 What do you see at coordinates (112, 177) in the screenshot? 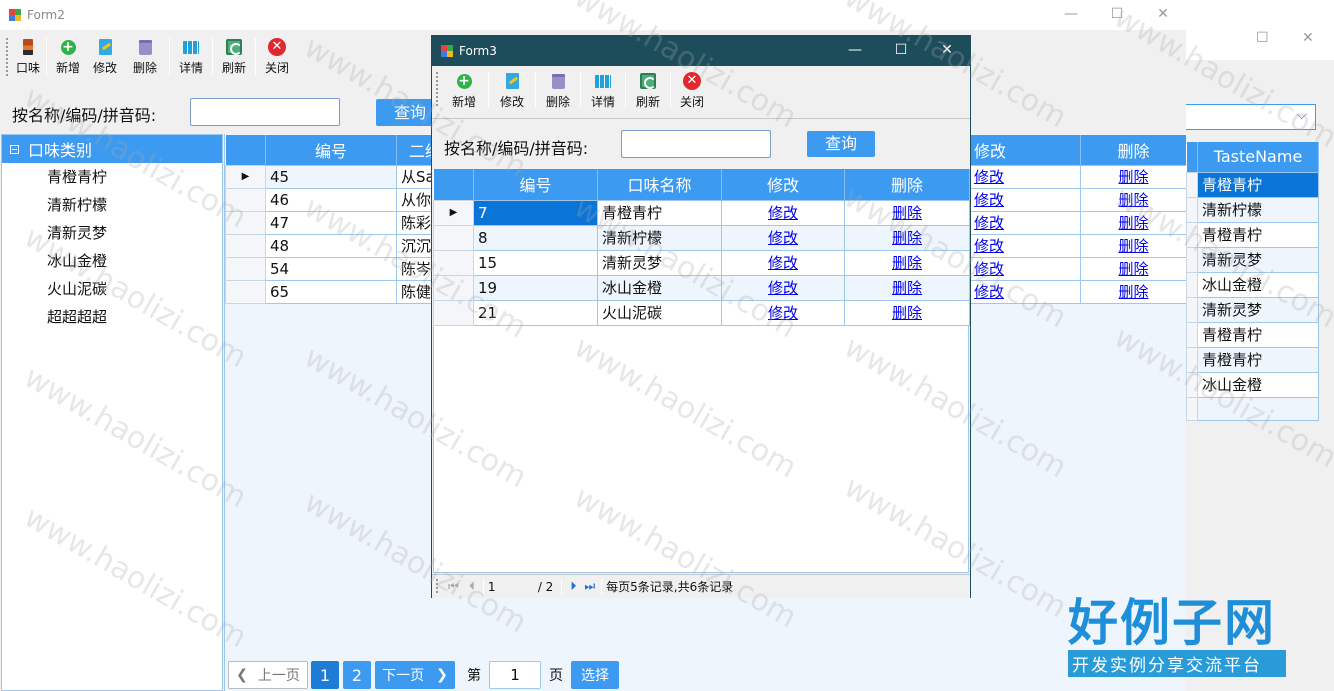
I see `tree-item: 青橙青柠` at bounding box center [112, 177].